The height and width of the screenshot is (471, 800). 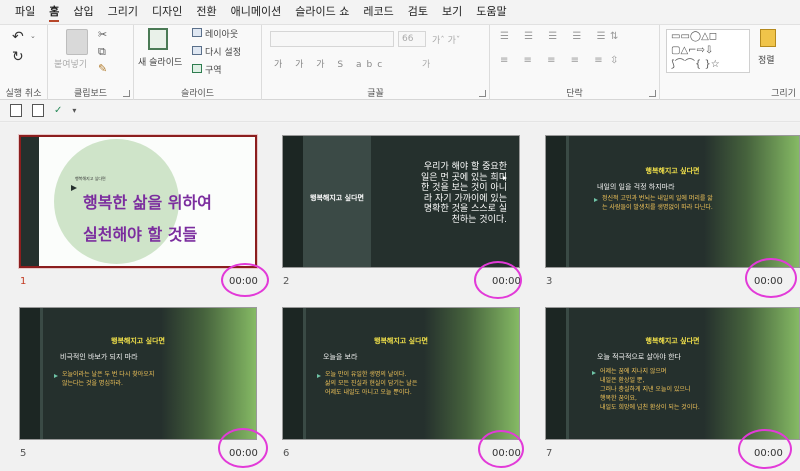 What do you see at coordinates (322, 12) in the screenshot?
I see `tab-slideshow: 슬라이드 쇼` at bounding box center [322, 12].